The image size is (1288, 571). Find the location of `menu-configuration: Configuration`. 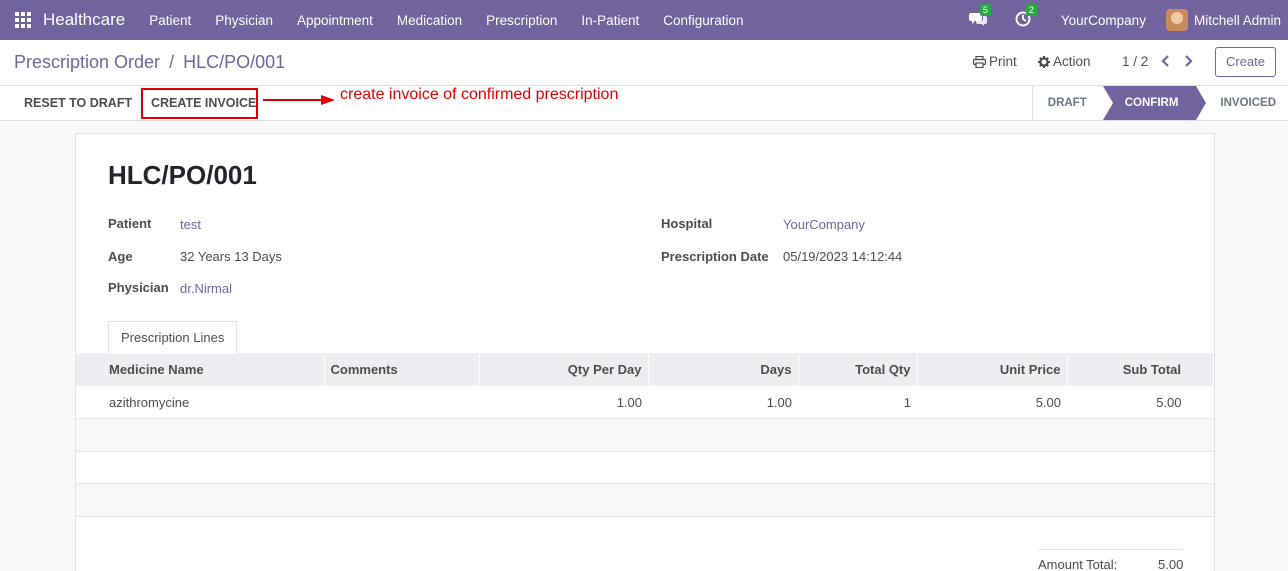

menu-configuration: Configuration is located at coordinates (703, 20).